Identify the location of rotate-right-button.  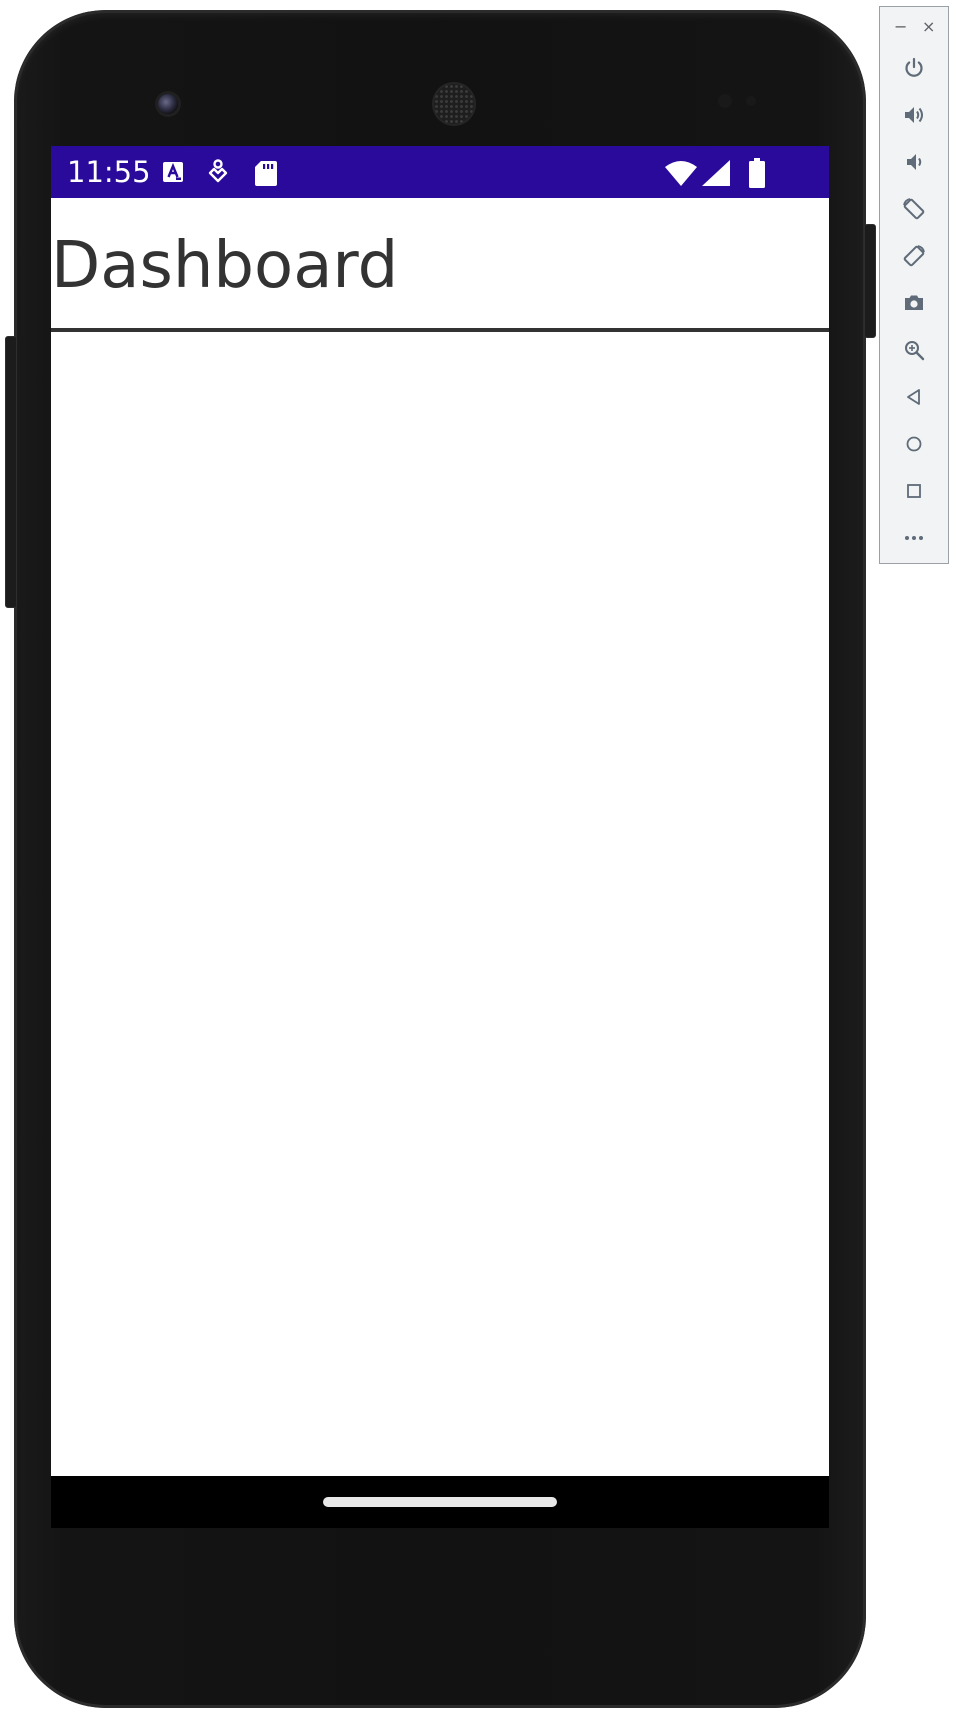
(914, 256).